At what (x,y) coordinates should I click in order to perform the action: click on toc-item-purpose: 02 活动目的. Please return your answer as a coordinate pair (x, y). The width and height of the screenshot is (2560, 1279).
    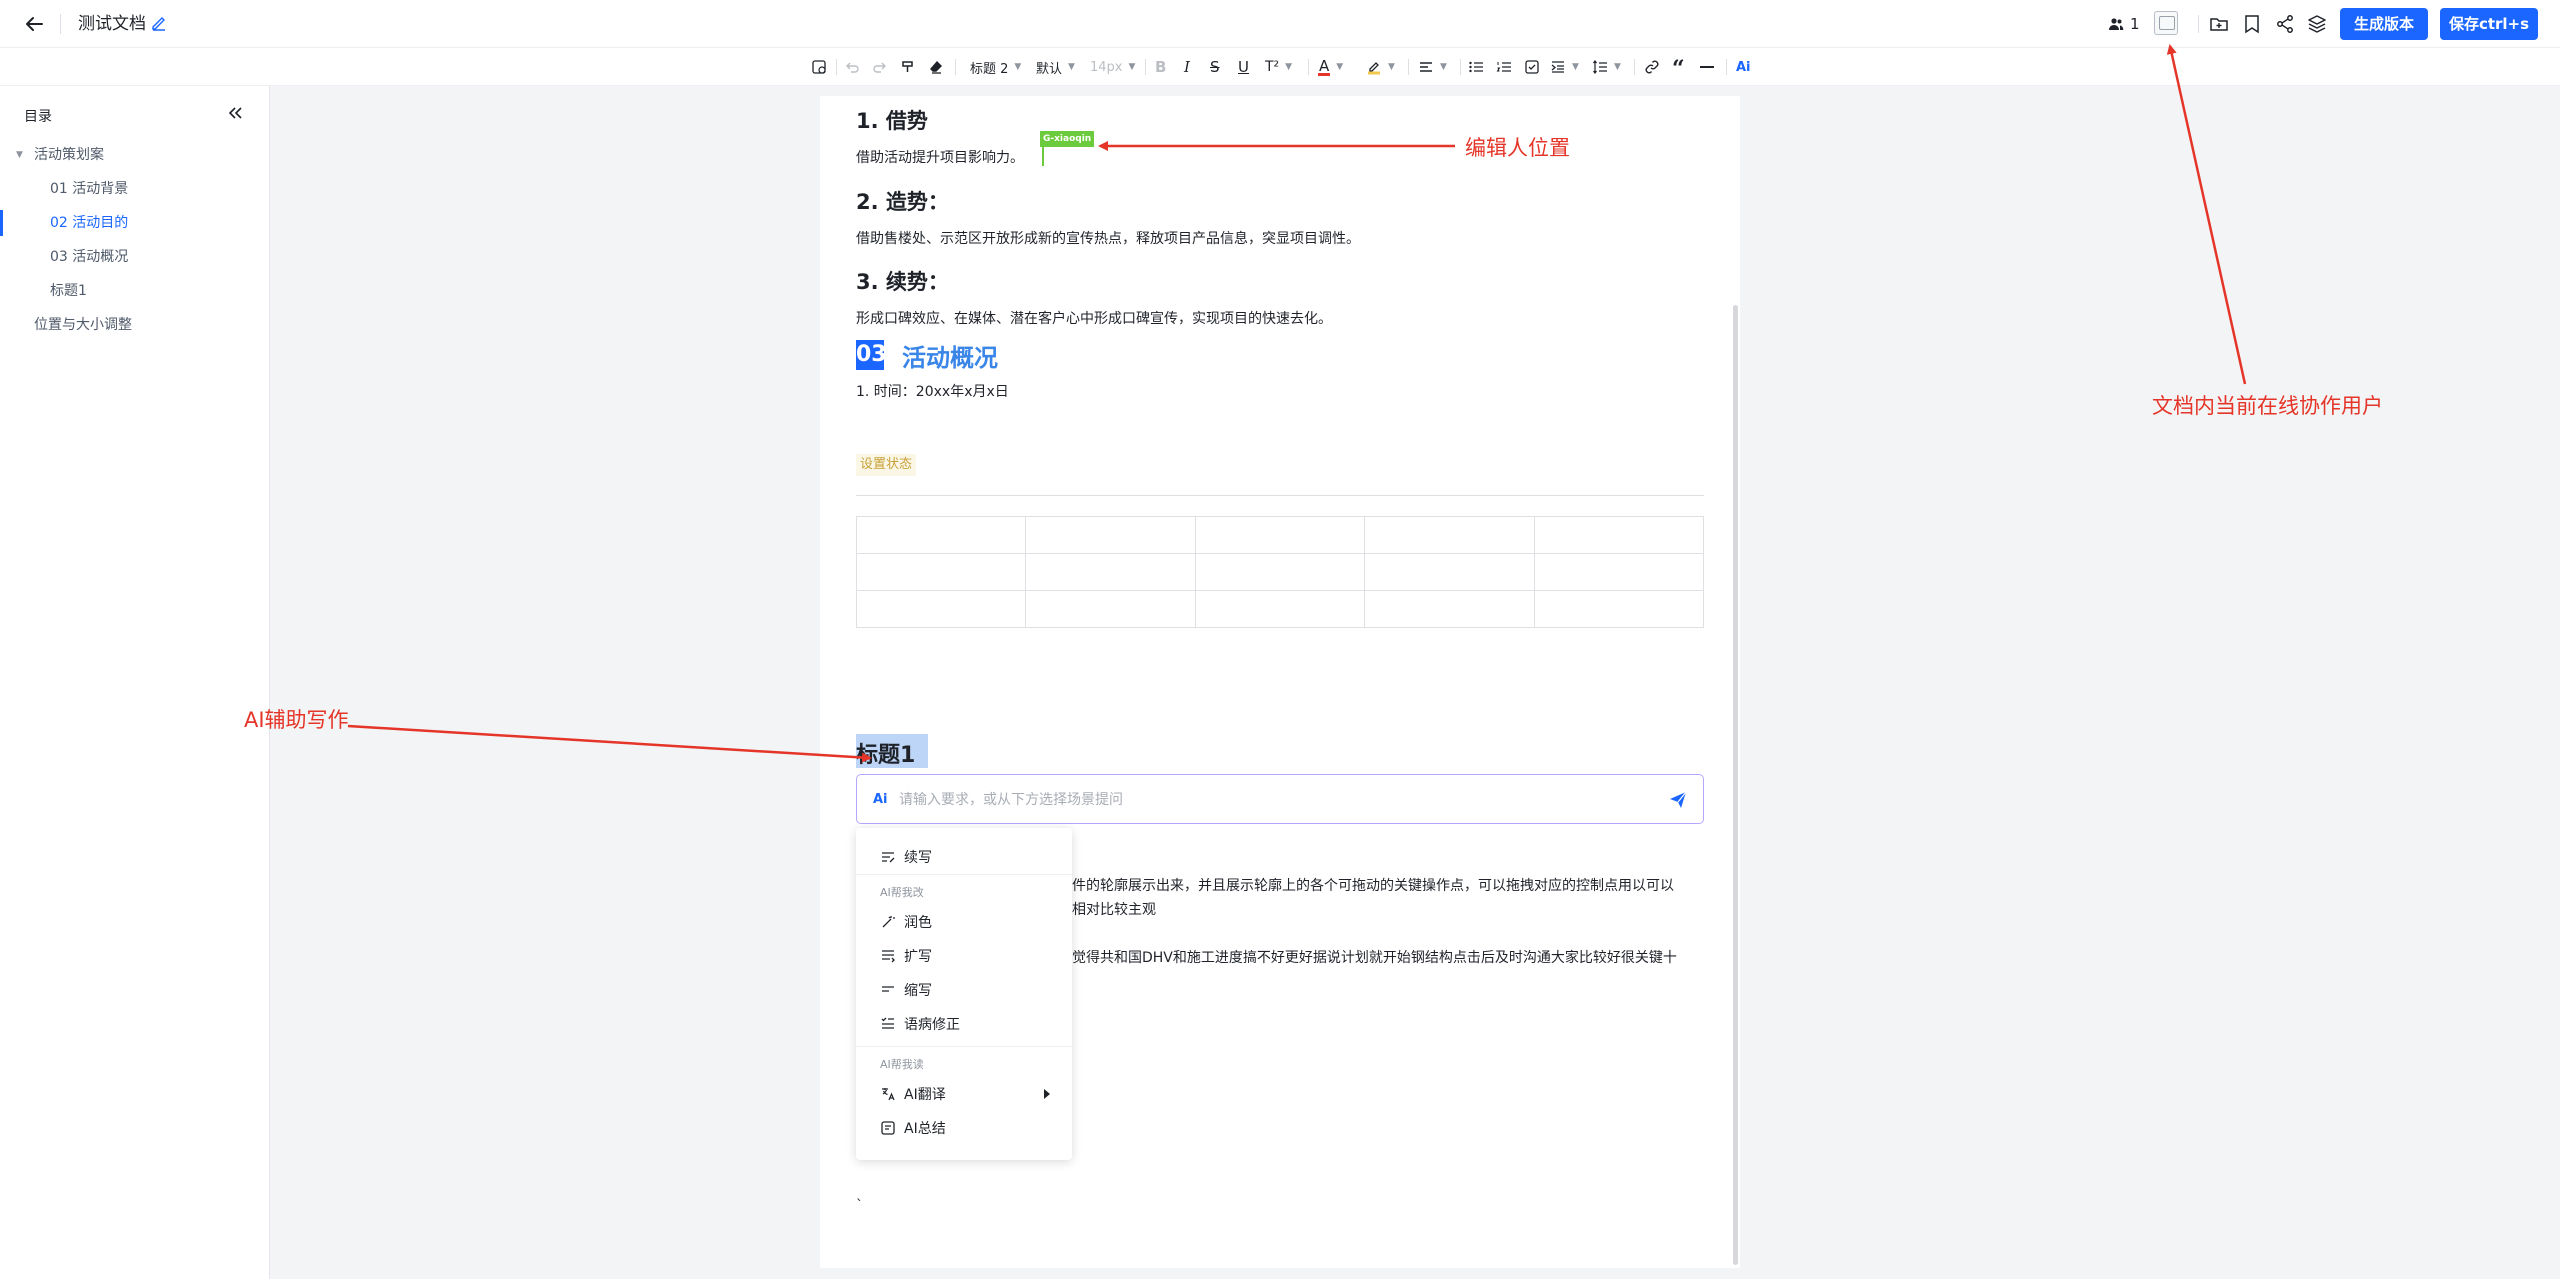
    Looking at the image, I should click on (134, 223).